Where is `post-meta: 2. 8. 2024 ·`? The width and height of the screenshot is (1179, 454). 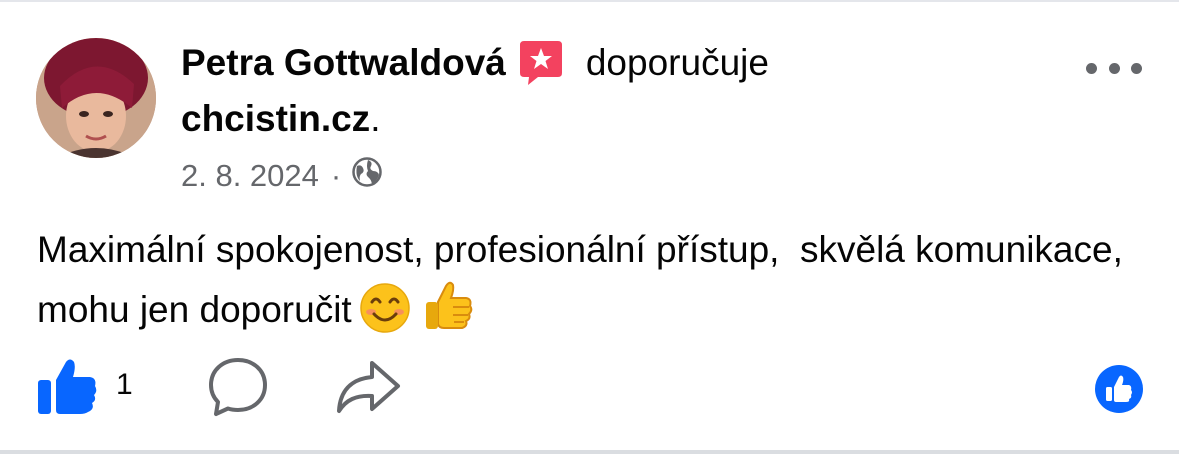
post-meta: 2. 8. 2024 · is located at coordinates (282, 176).